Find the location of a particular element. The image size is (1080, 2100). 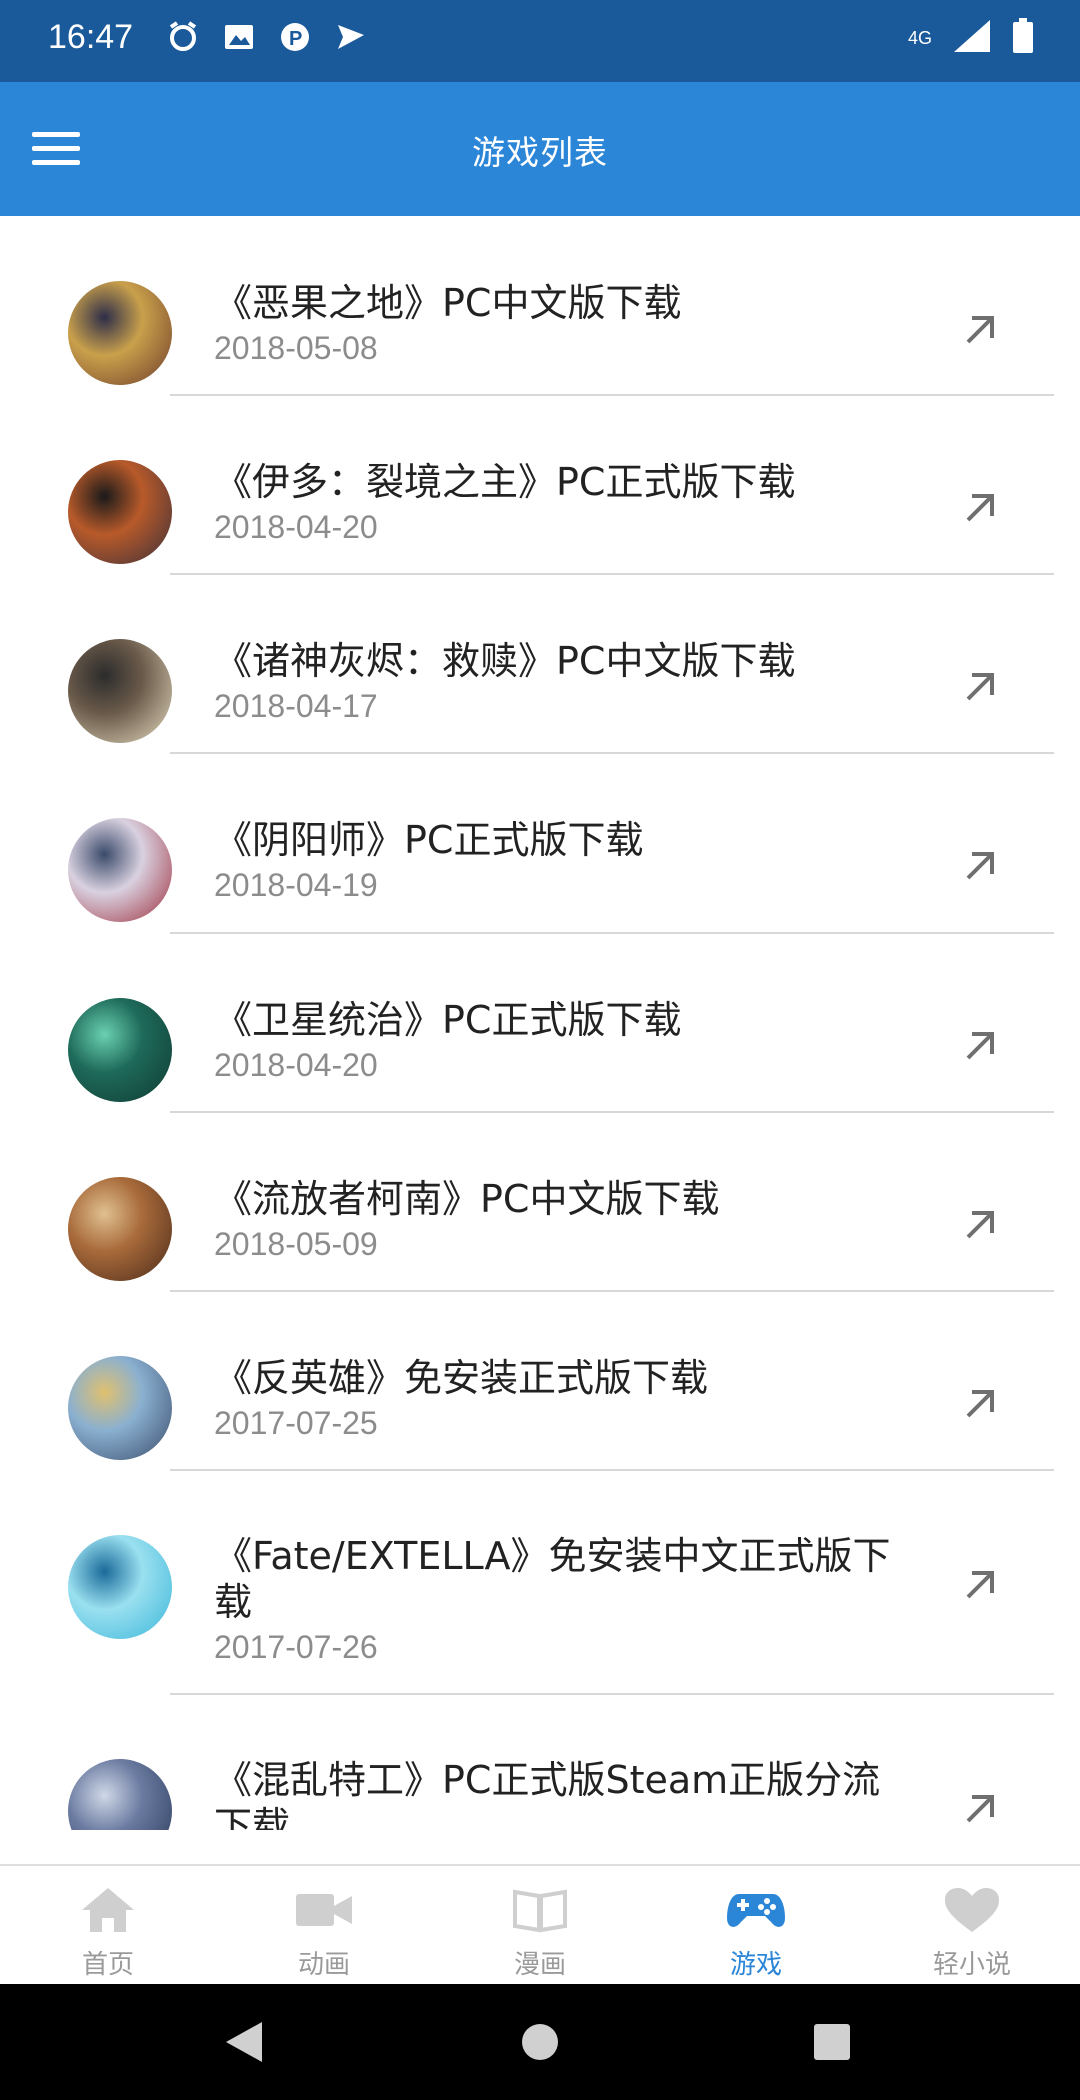

game-title: 《反英雄》免安装正式版下载 is located at coordinates (461, 1378).